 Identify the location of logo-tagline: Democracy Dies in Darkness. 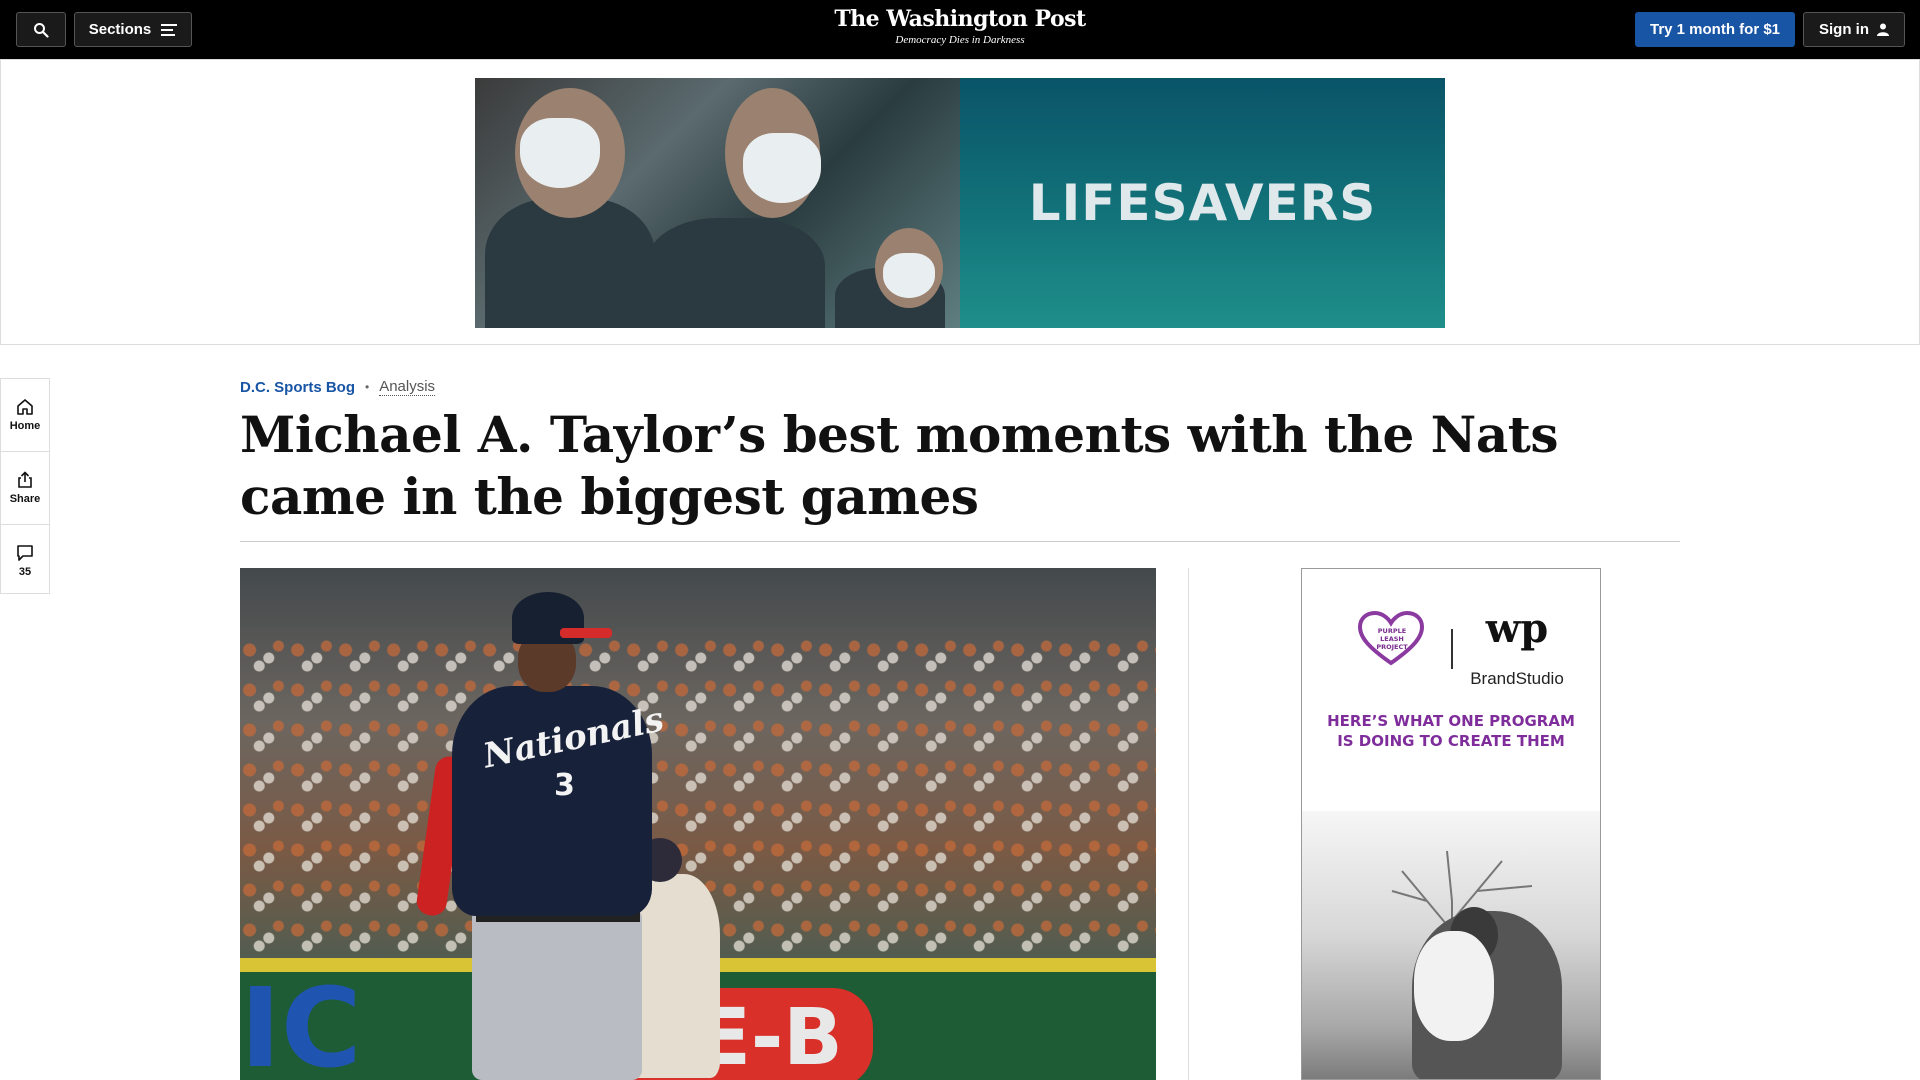
(960, 40).